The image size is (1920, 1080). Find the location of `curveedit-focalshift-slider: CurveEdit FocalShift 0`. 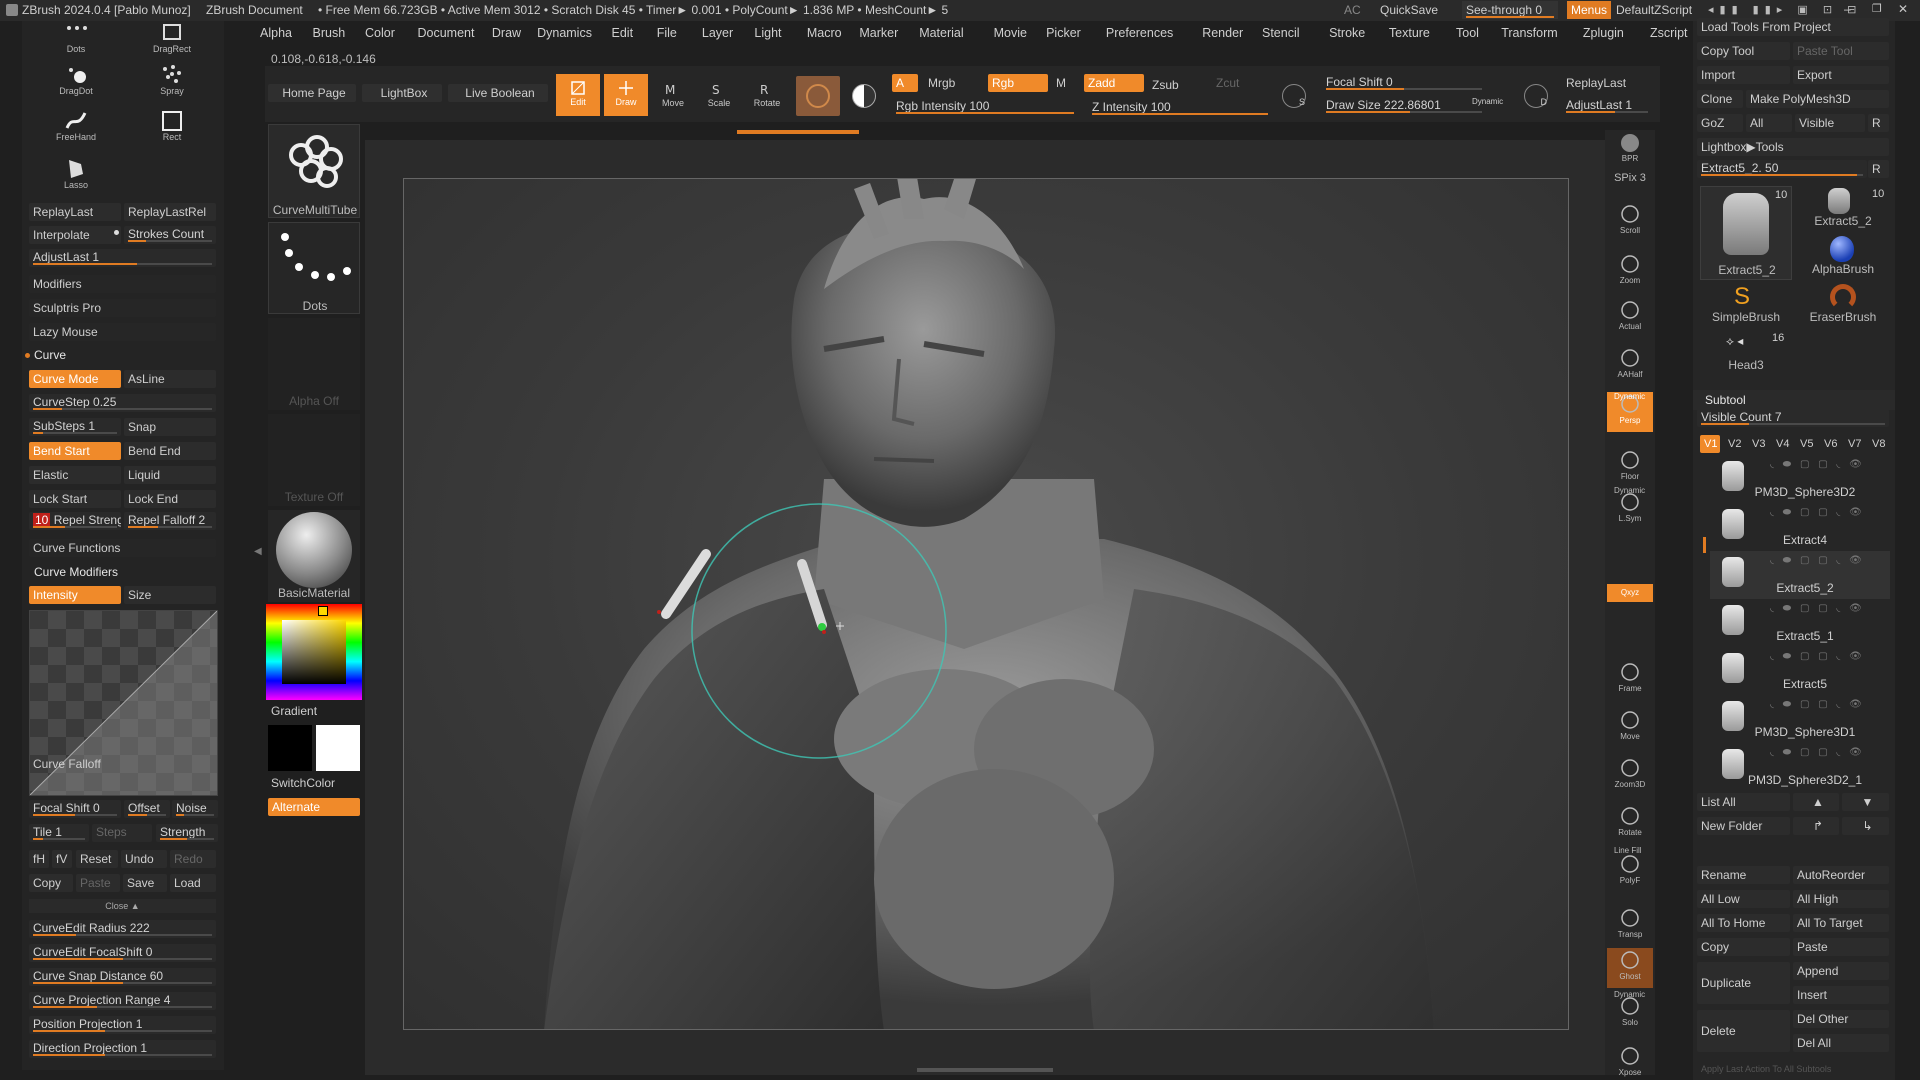

curveedit-focalshift-slider: CurveEdit FocalShift 0 is located at coordinates (122, 953).